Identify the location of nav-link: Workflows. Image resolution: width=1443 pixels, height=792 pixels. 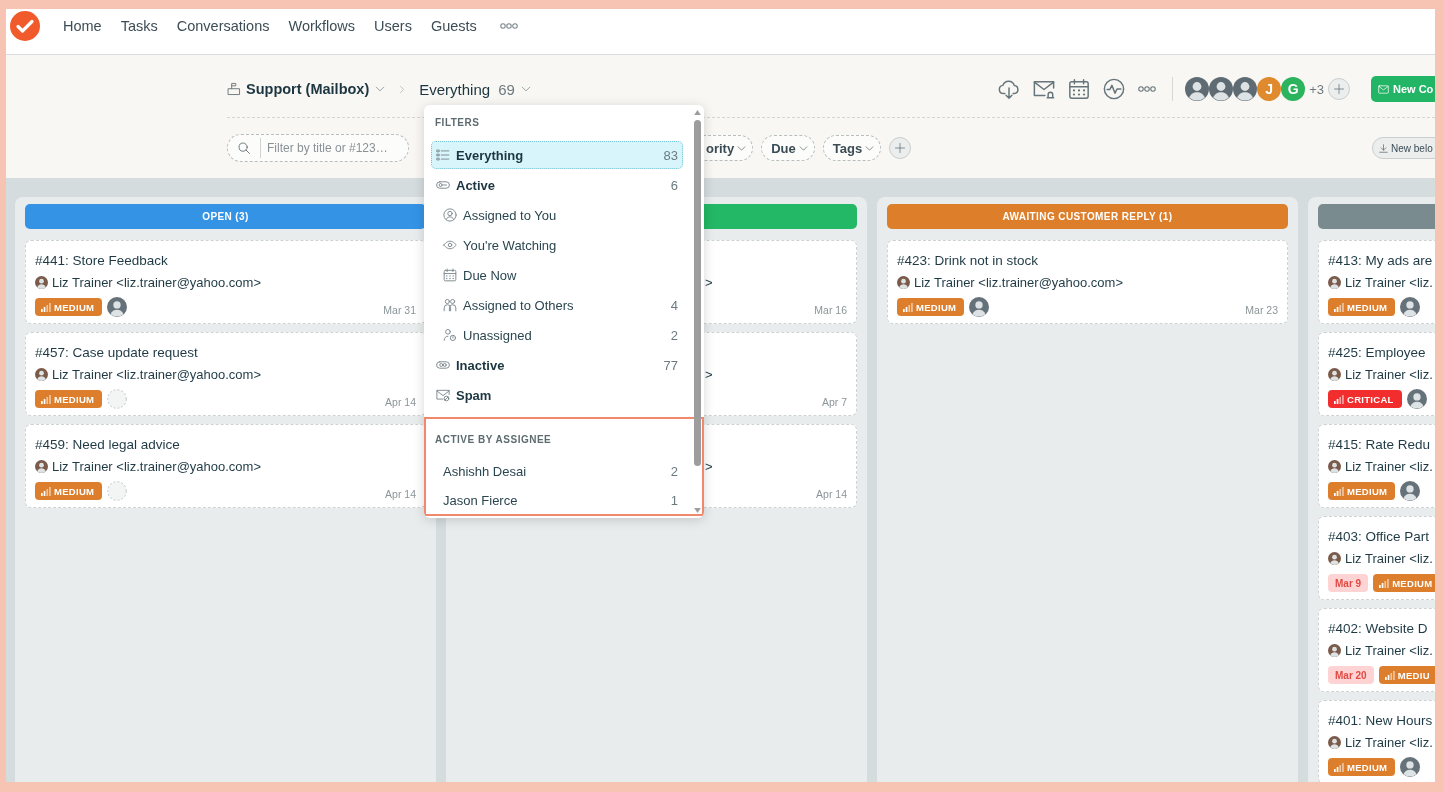
(322, 25).